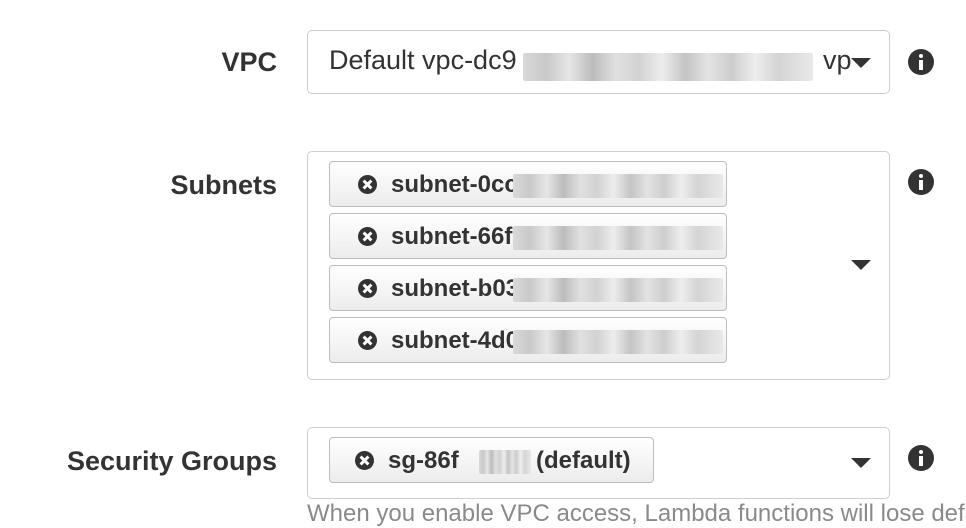 The image size is (966, 528). I want to click on subnet-token: subnet-4d0, so click(528, 340).